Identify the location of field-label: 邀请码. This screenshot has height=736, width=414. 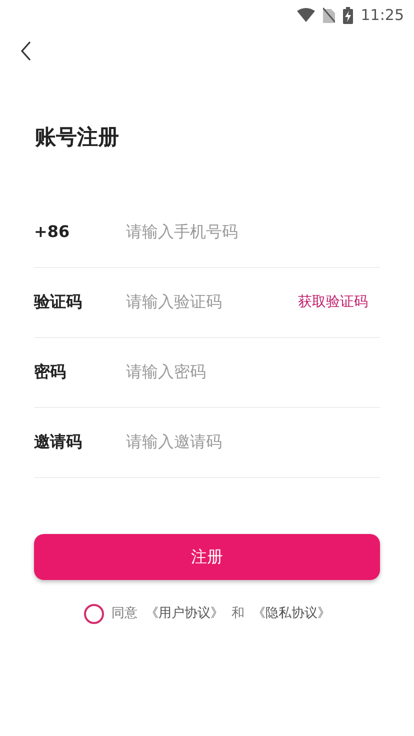
(58, 442).